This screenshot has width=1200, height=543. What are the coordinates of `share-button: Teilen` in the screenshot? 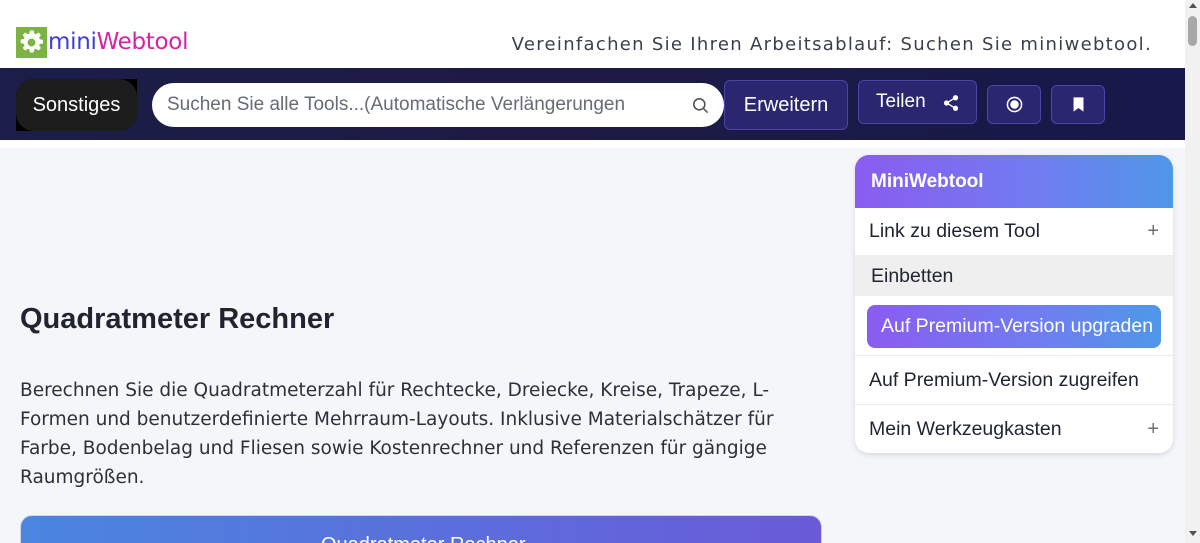 It's located at (917, 102).